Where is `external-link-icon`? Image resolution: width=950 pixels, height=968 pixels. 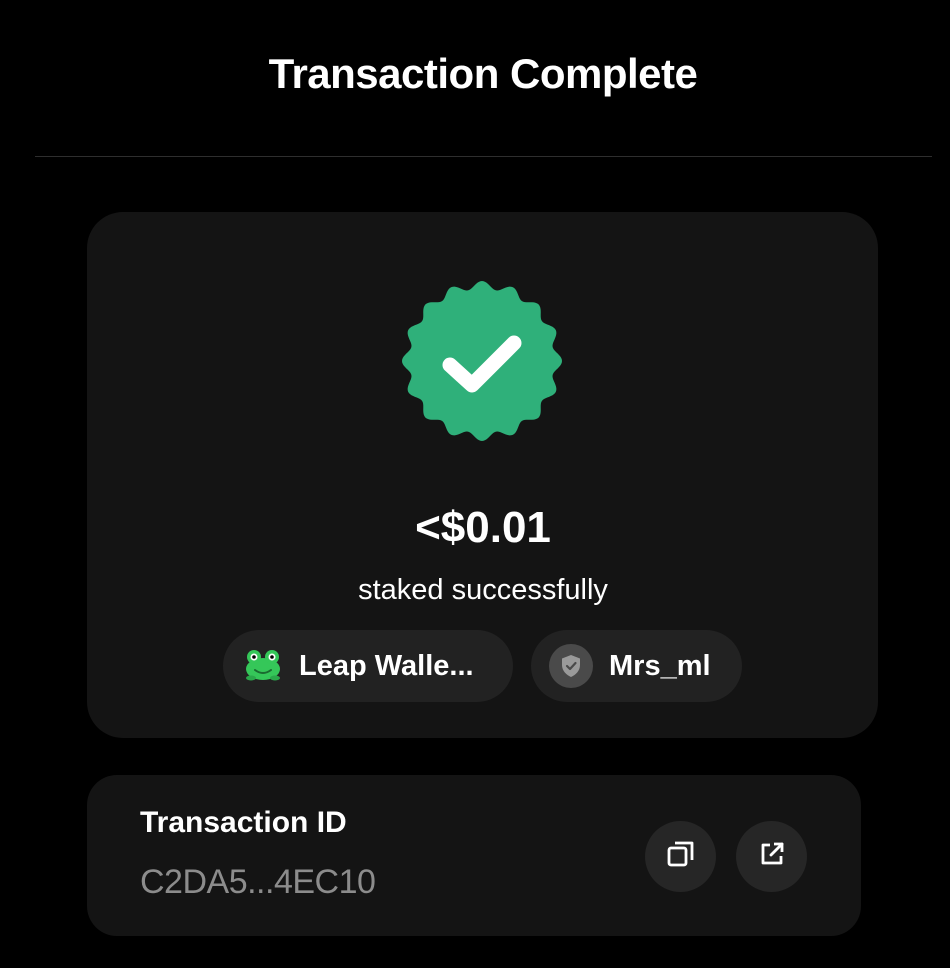
external-link-icon is located at coordinates (772, 856).